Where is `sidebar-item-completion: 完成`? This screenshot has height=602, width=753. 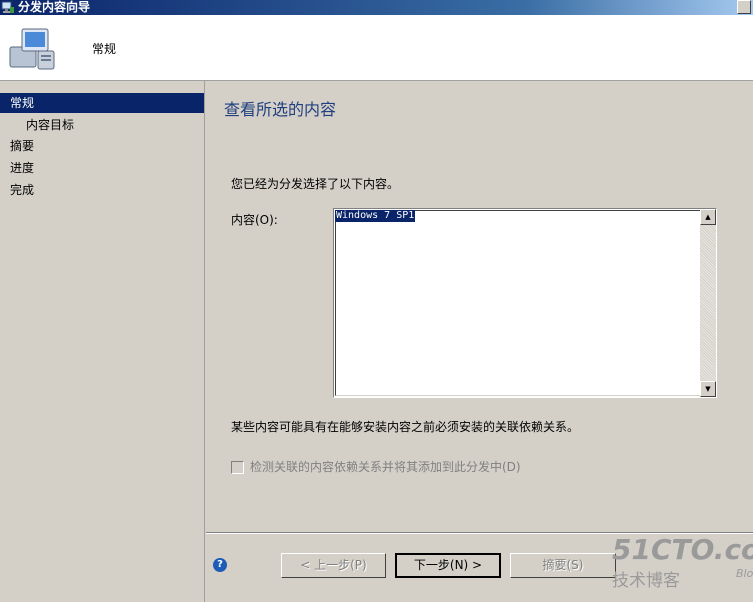
sidebar-item-completion: 完成 is located at coordinates (102, 190).